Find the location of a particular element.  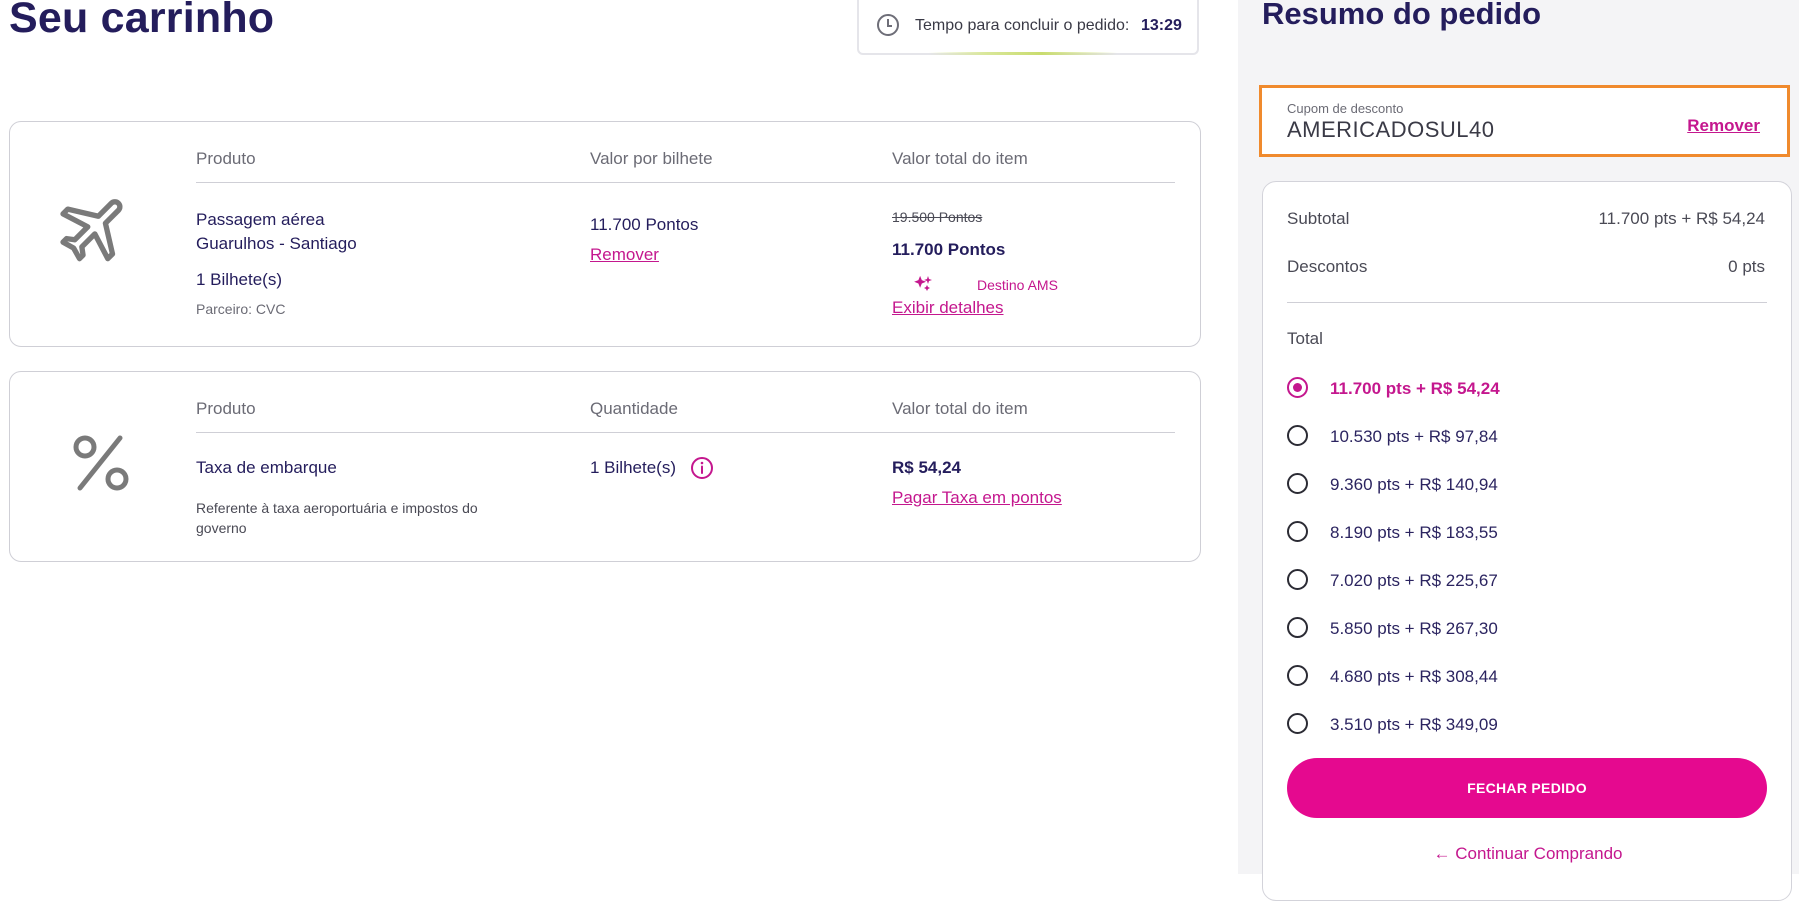

payment-option: 8.190 pts + R$ 183,55 is located at coordinates (1527, 533).